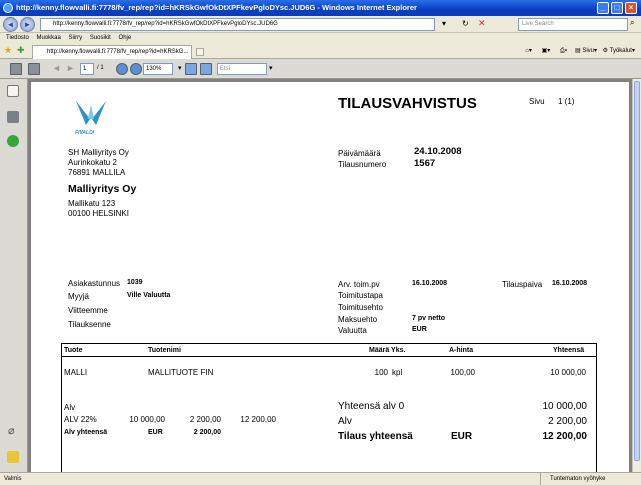 This screenshot has height=485, width=641. What do you see at coordinates (596, 407) in the screenshot?
I see `table-right-border` at bounding box center [596, 407].